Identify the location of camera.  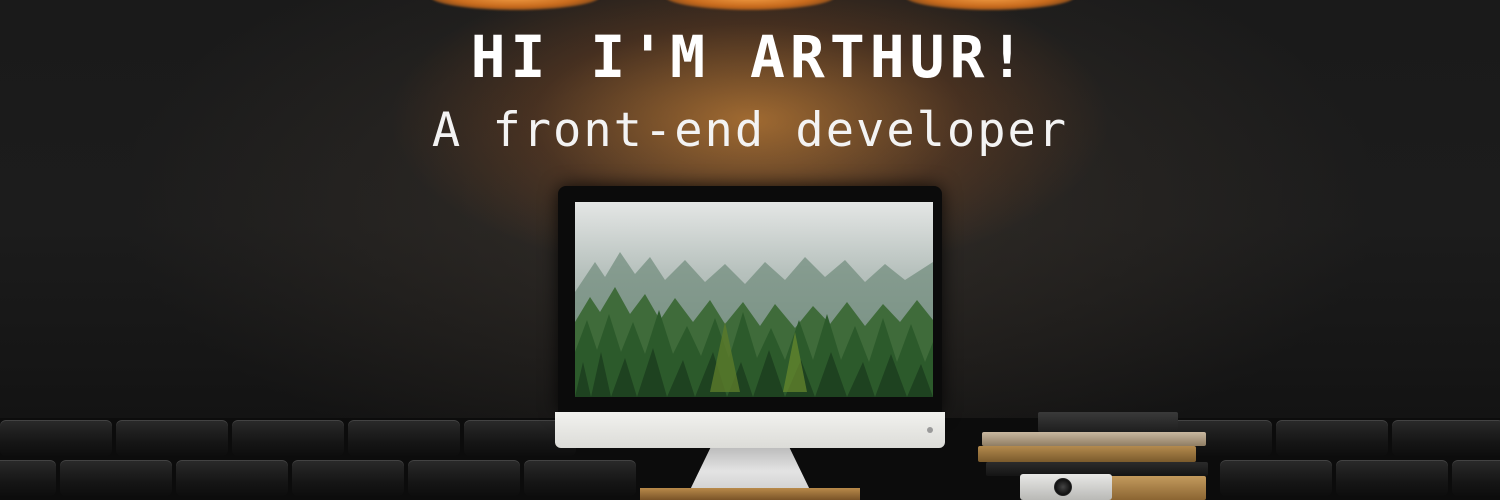
(1066, 487).